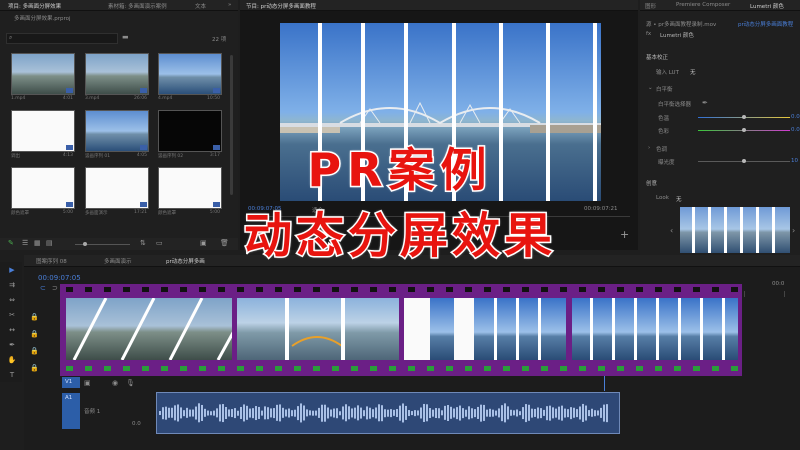  I want to click on pen-tool-icon: ✒, so click(12, 345).